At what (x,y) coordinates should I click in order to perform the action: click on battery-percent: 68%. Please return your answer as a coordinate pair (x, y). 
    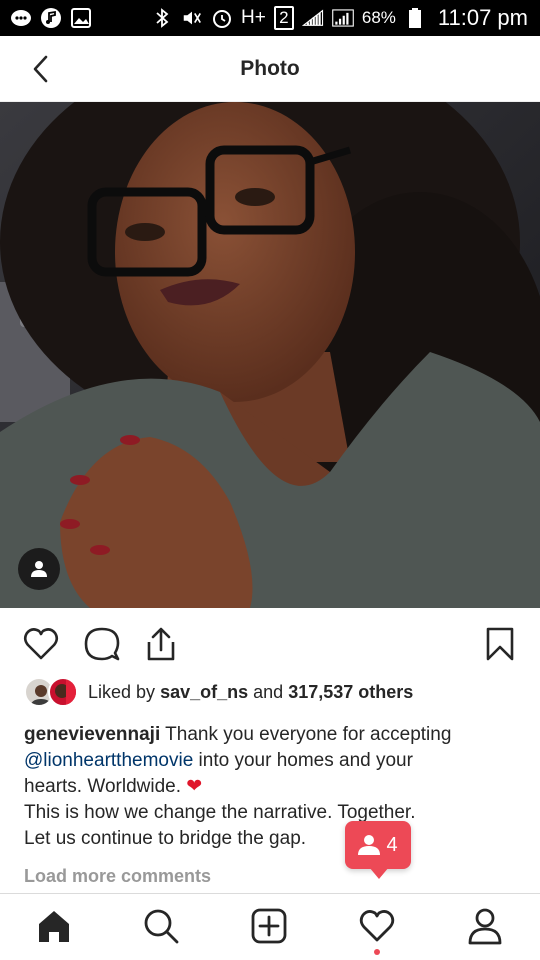
    Looking at the image, I should click on (378, 17).